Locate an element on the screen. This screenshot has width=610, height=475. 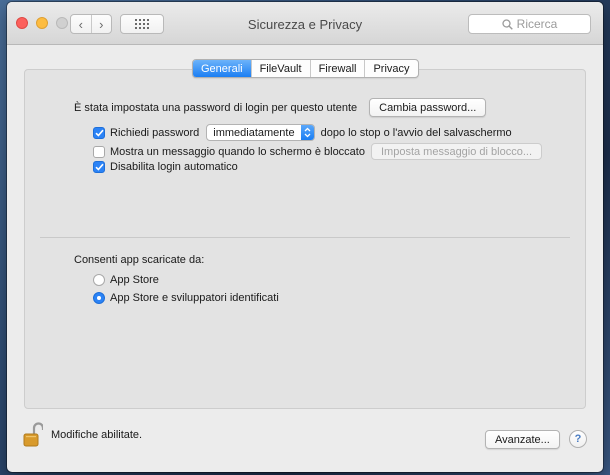
show-message-checkbox is located at coordinates (99, 151).